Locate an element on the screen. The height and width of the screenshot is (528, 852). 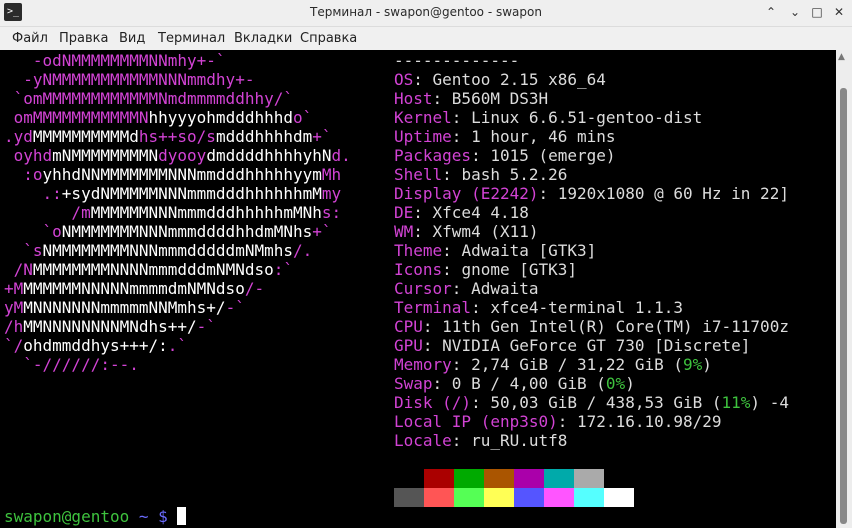
logo-segment: `o is located at coordinates (33, 231).